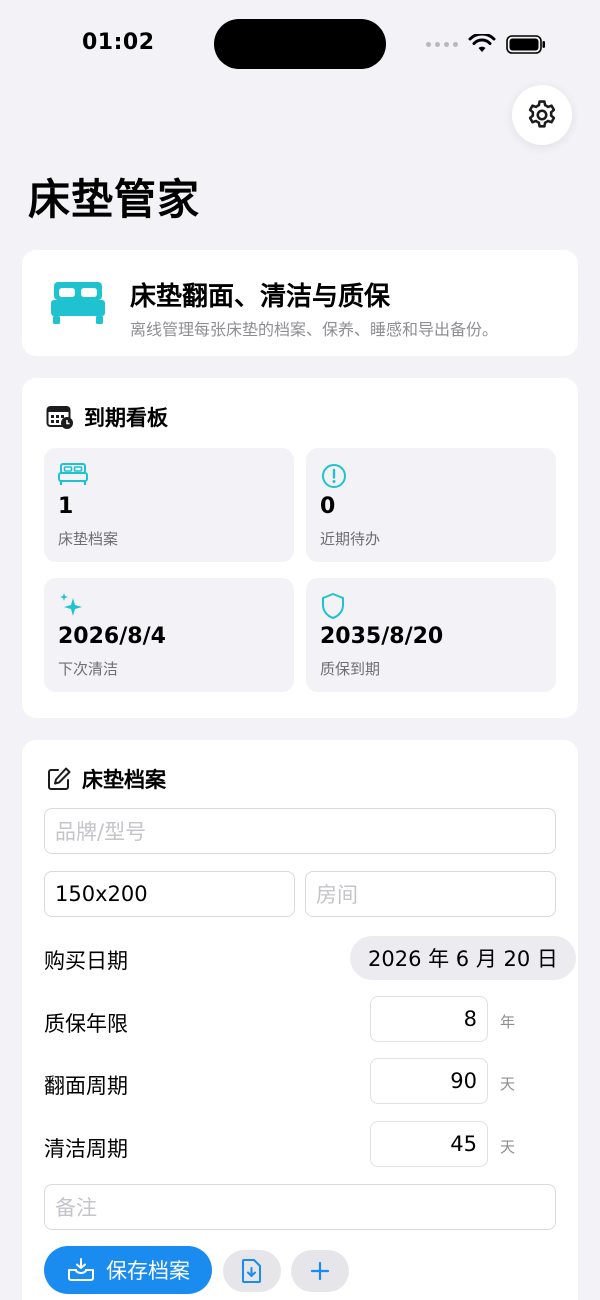 The width and height of the screenshot is (600, 1300). What do you see at coordinates (148, 1271) in the screenshot?
I see `save-profile-label: 保存档案` at bounding box center [148, 1271].